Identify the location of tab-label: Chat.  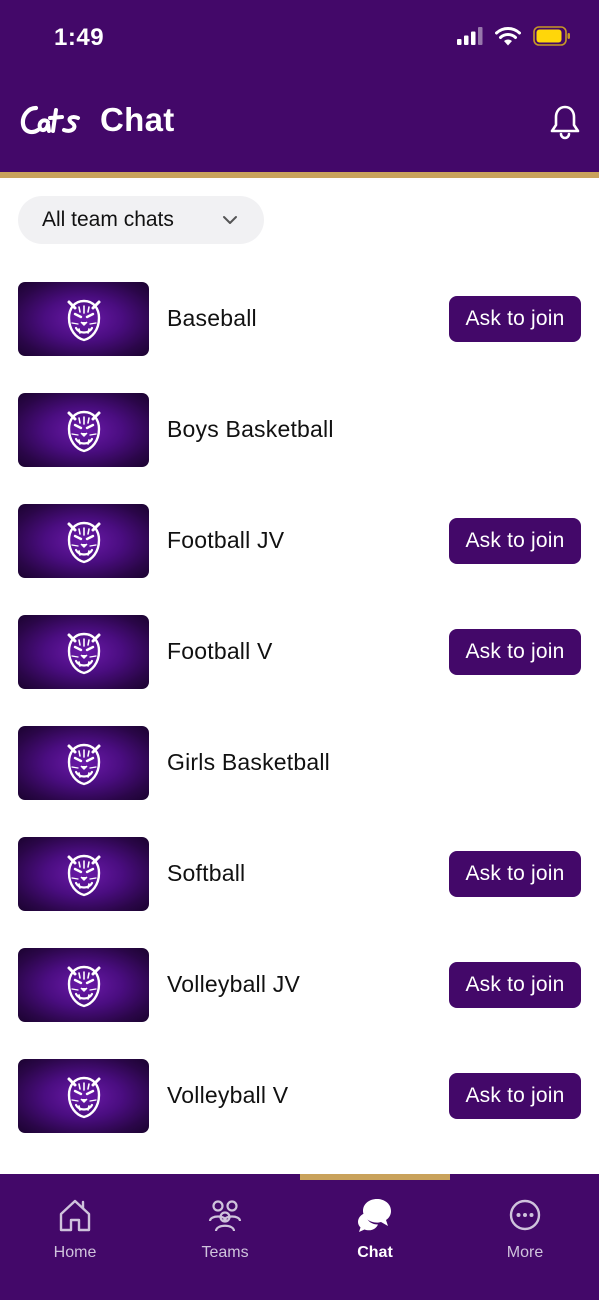
(375, 1252).